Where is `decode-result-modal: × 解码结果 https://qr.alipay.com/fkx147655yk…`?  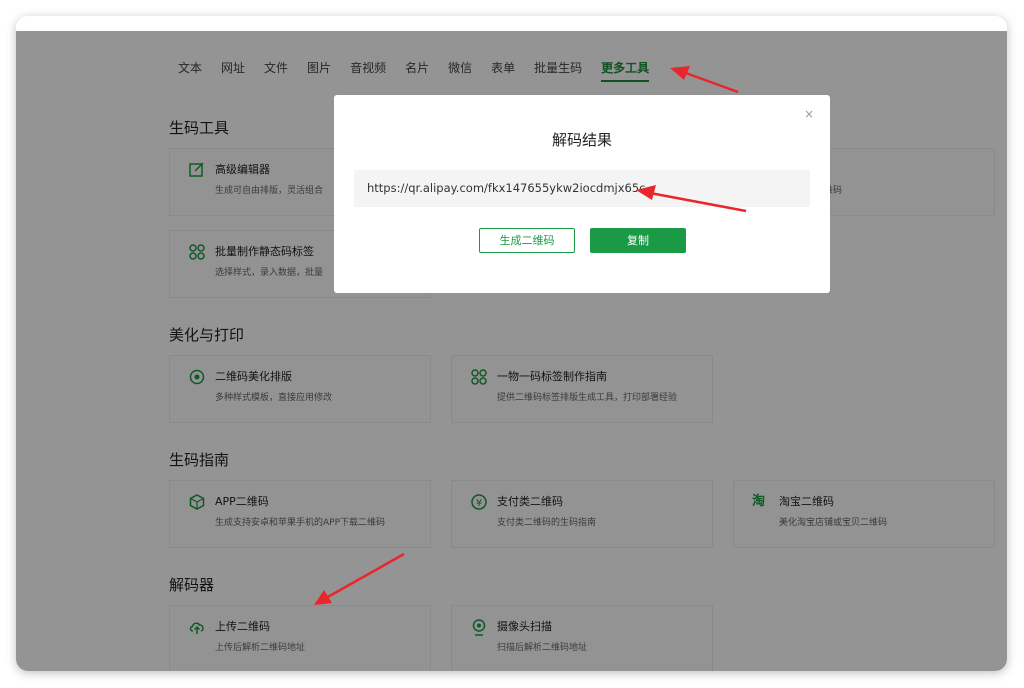
decode-result-modal: × 解码结果 https://qr.alipay.com/fkx147655yk… is located at coordinates (582, 194).